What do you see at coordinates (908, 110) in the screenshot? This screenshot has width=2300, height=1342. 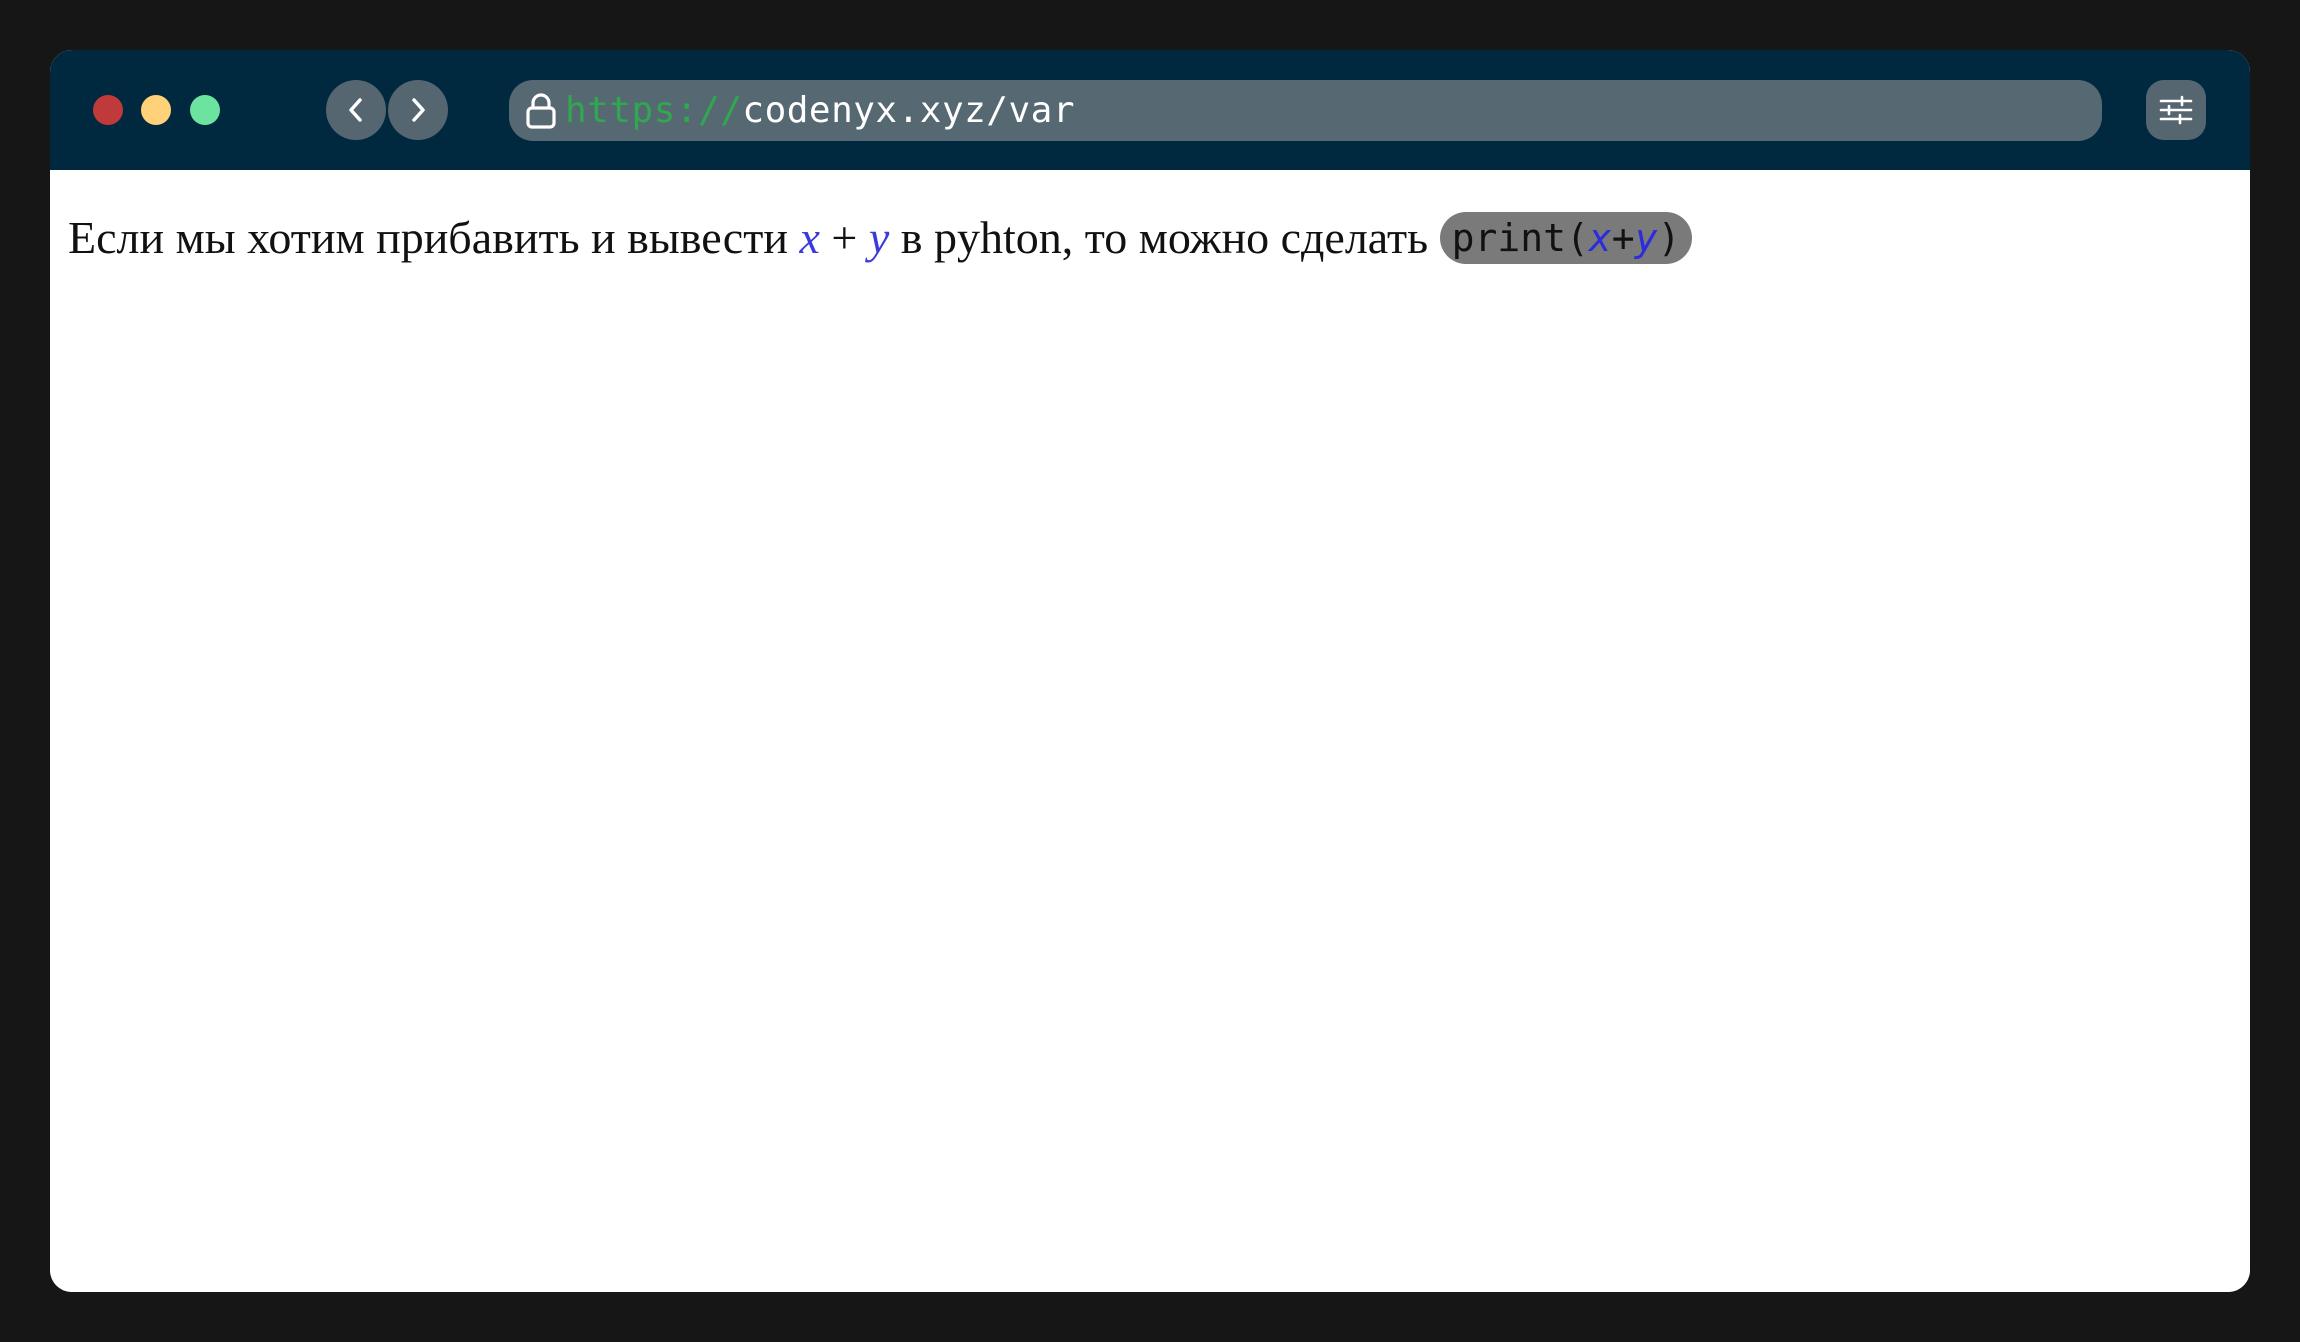 I see `url-host: codenyx.xyz/var` at bounding box center [908, 110].